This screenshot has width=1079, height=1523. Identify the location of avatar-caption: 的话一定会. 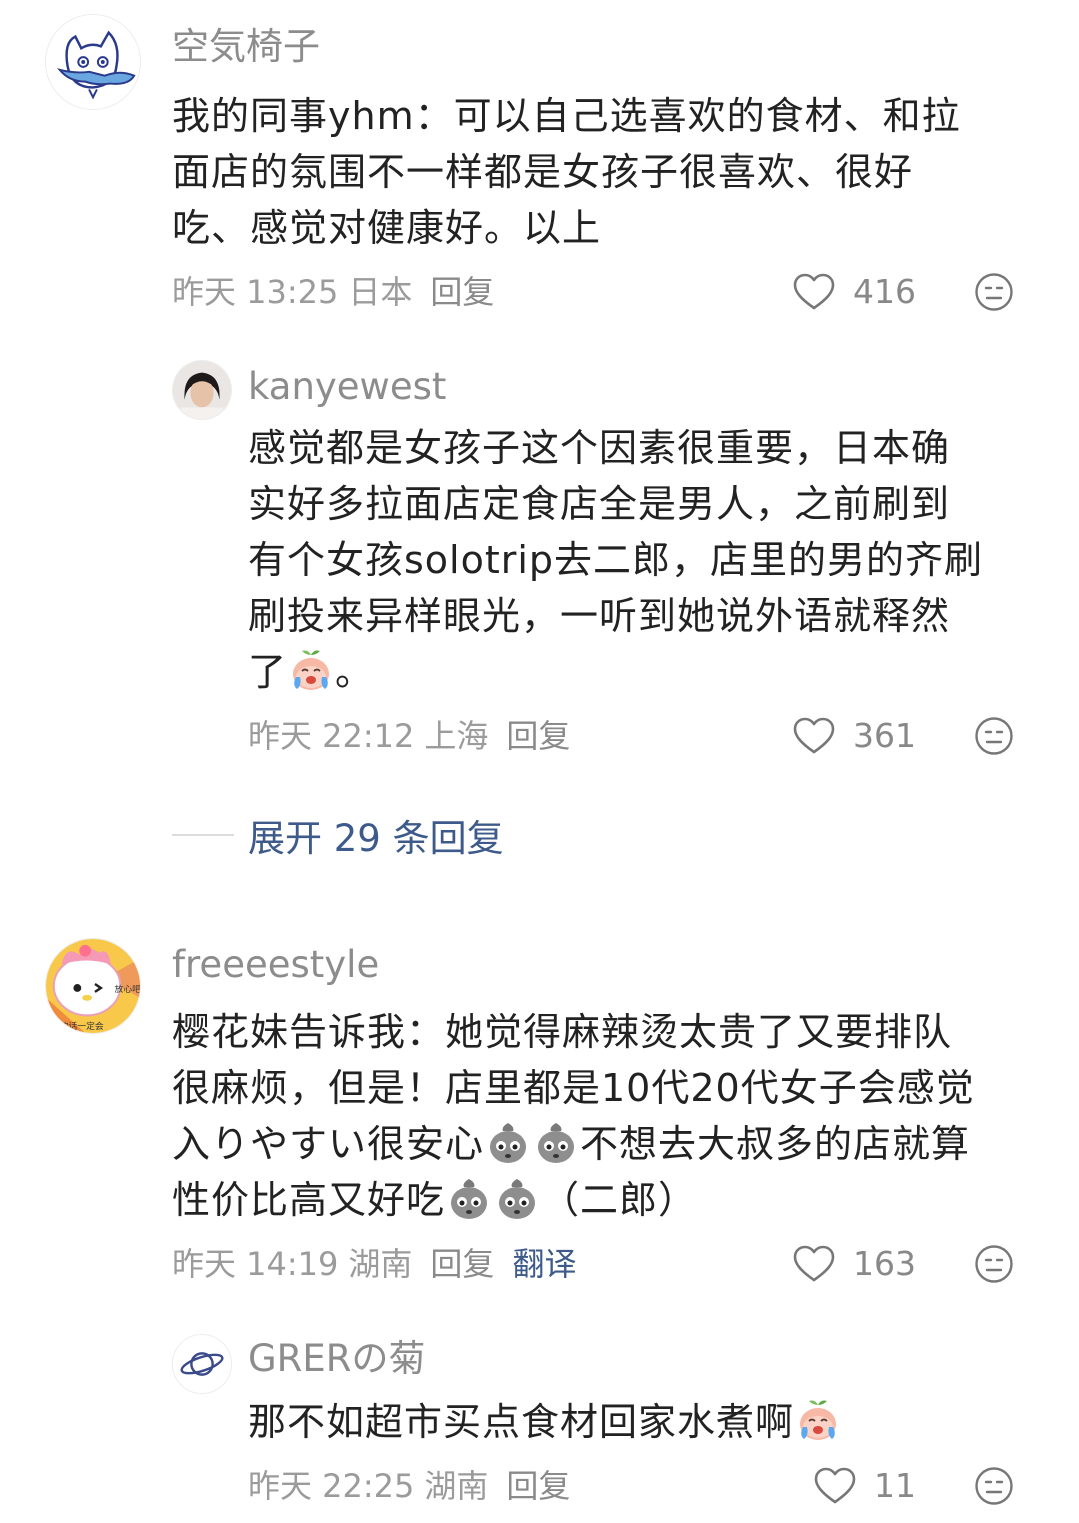
(82, 1026).